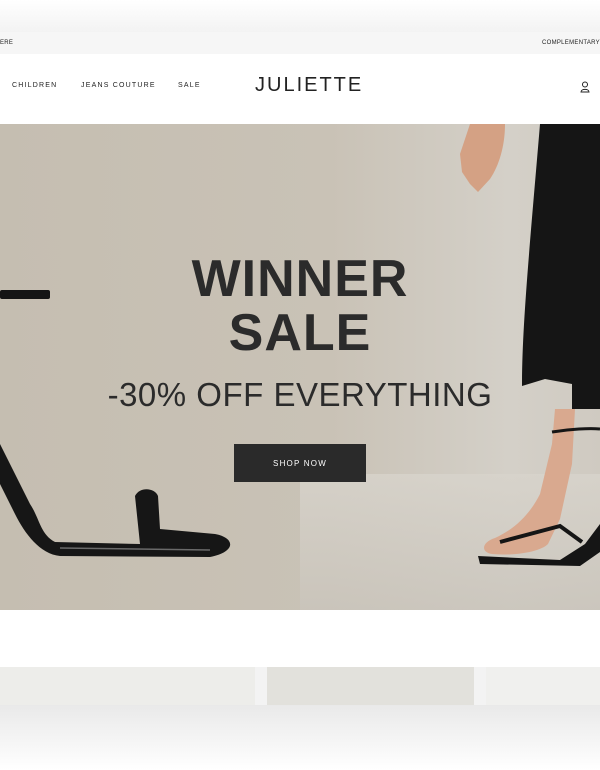  I want to click on top-fade, so click(300, 16).